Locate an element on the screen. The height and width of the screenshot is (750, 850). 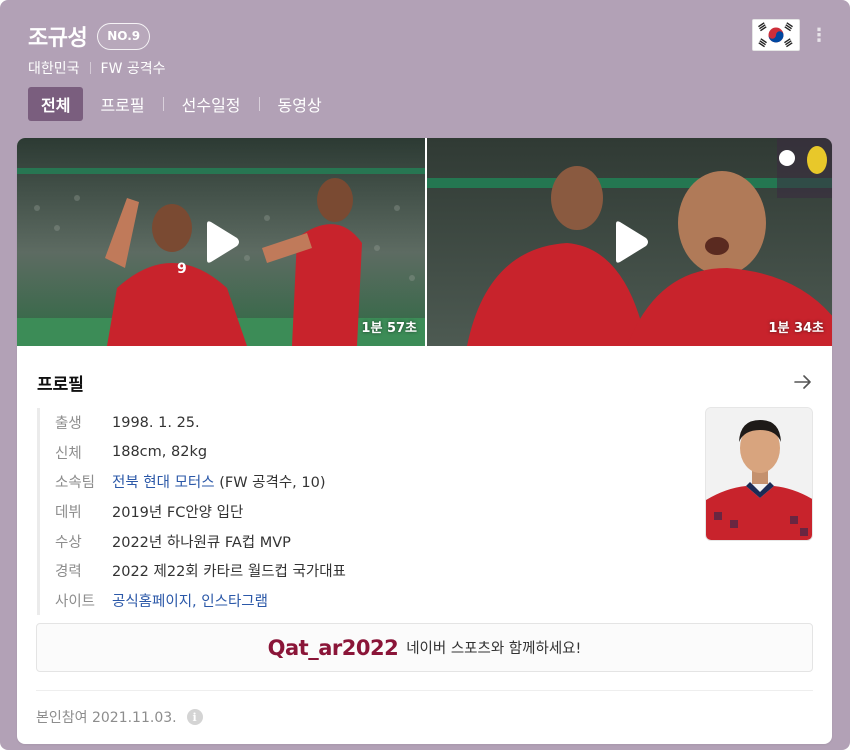
info-row-site: 사이트 공식홈페이지, 인스타그램 is located at coordinates (366, 601).